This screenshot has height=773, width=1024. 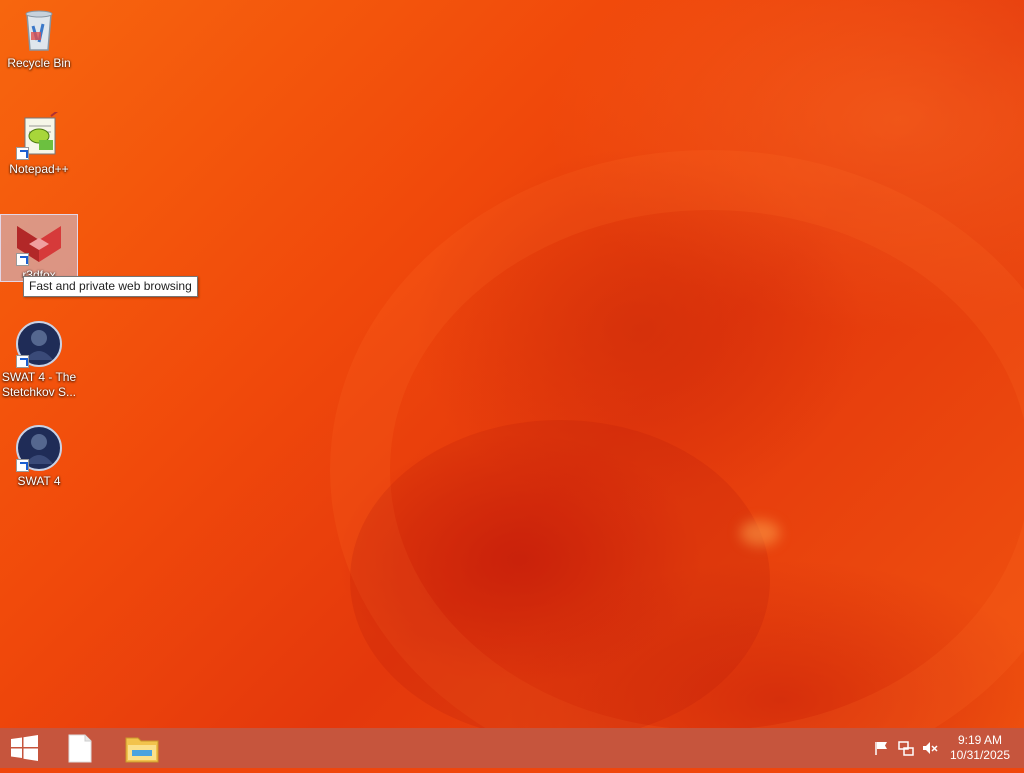 I want to click on windows-logo-icon, so click(x=24, y=748).